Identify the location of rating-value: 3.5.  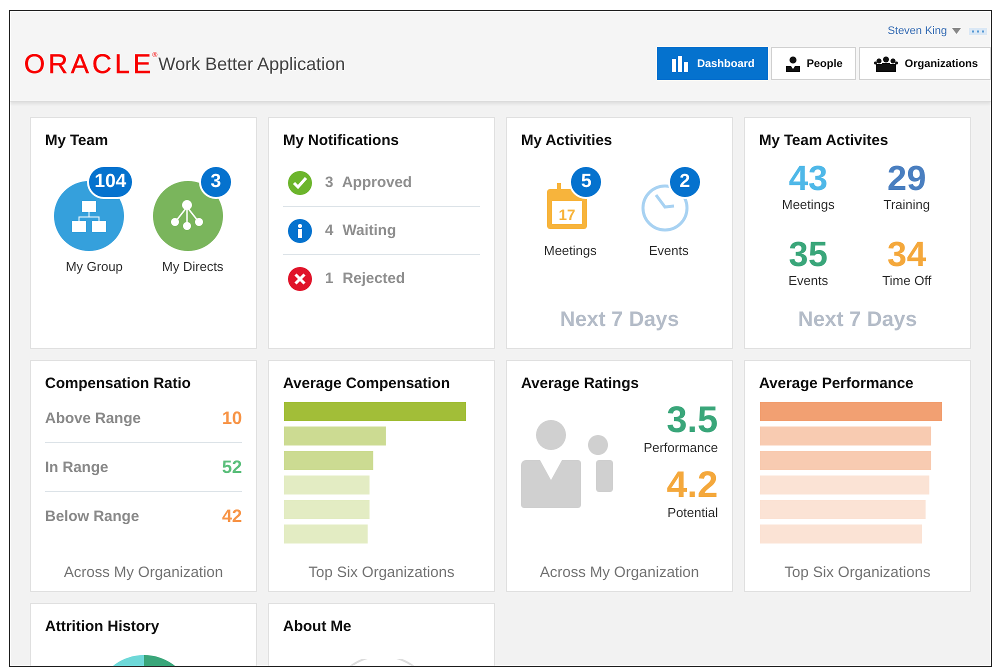
(692, 420).